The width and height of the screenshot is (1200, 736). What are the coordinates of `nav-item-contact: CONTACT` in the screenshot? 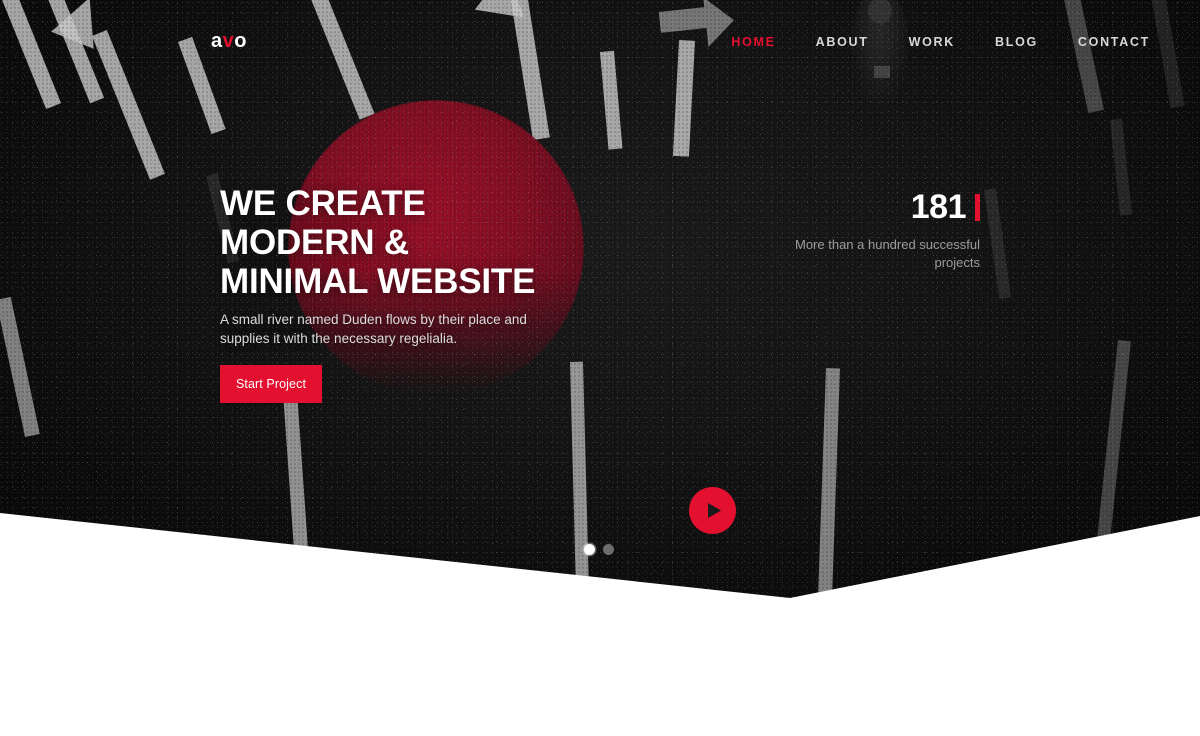 It's located at (1114, 42).